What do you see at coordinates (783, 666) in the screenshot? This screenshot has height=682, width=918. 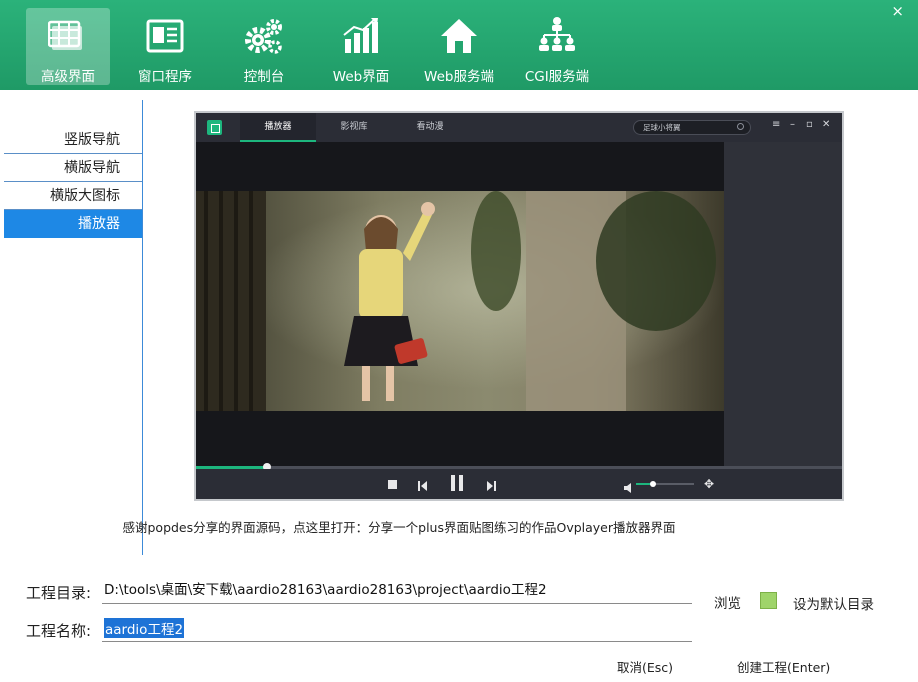 I see `create-project-button: 创建工程(Enter)` at bounding box center [783, 666].